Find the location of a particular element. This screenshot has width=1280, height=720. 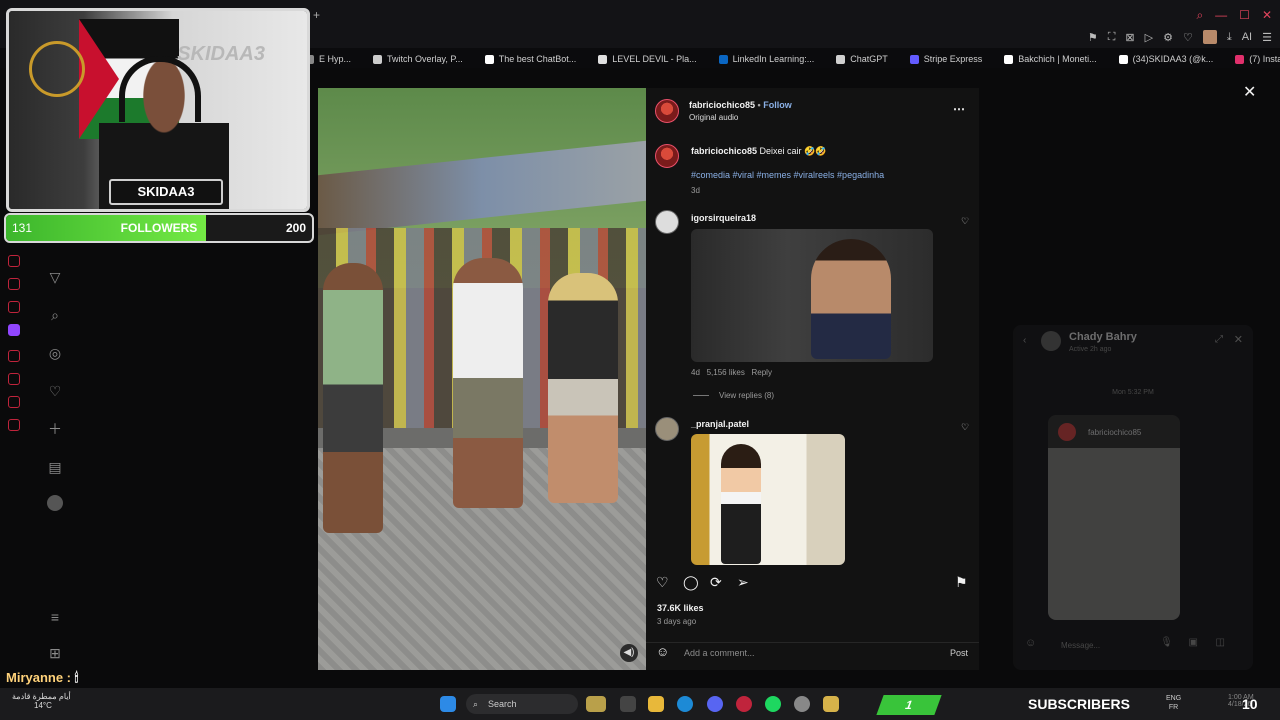

widget-icon is located at coordinates (596, 704).